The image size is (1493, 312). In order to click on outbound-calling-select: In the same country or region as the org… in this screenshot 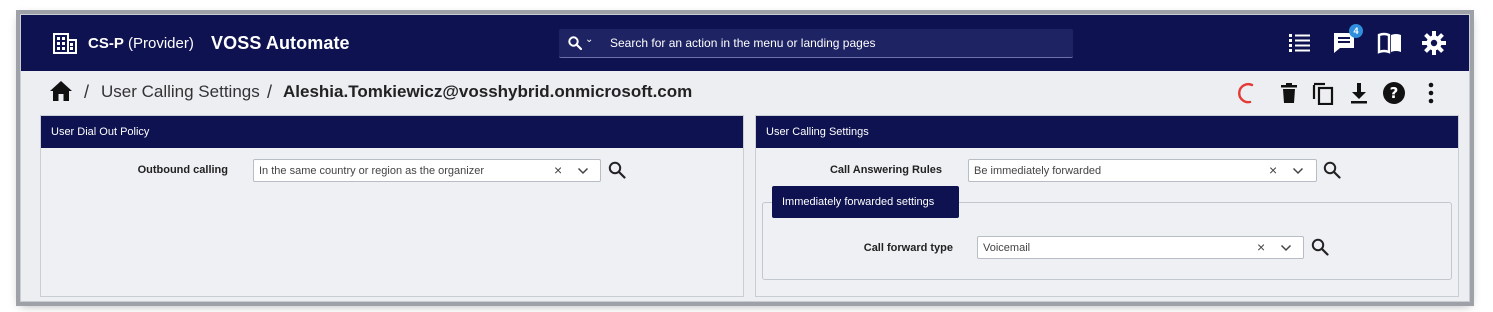, I will do `click(427, 170)`.